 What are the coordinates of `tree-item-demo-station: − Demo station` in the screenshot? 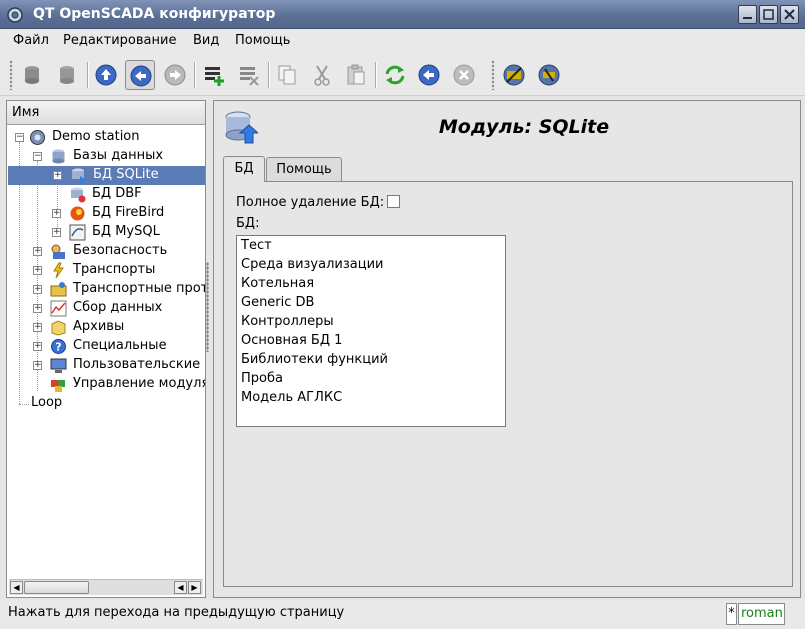 It's located at (106, 137).